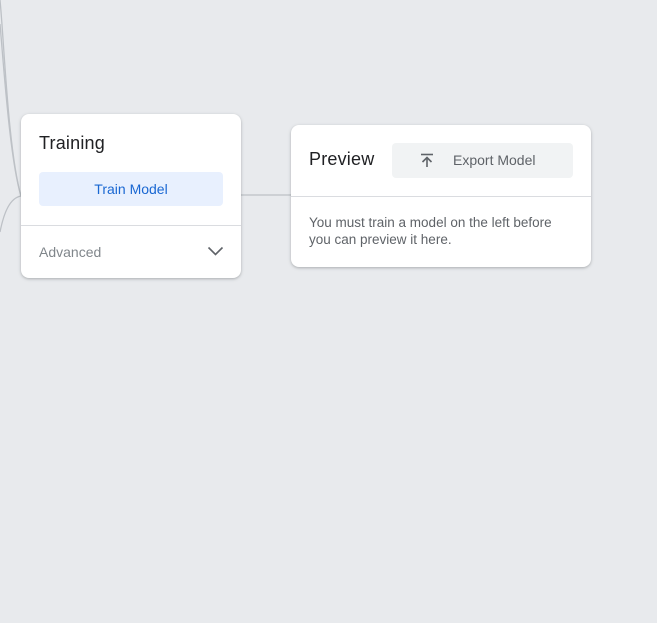 This screenshot has height=623, width=657. I want to click on export-model-label: Export Model, so click(494, 160).